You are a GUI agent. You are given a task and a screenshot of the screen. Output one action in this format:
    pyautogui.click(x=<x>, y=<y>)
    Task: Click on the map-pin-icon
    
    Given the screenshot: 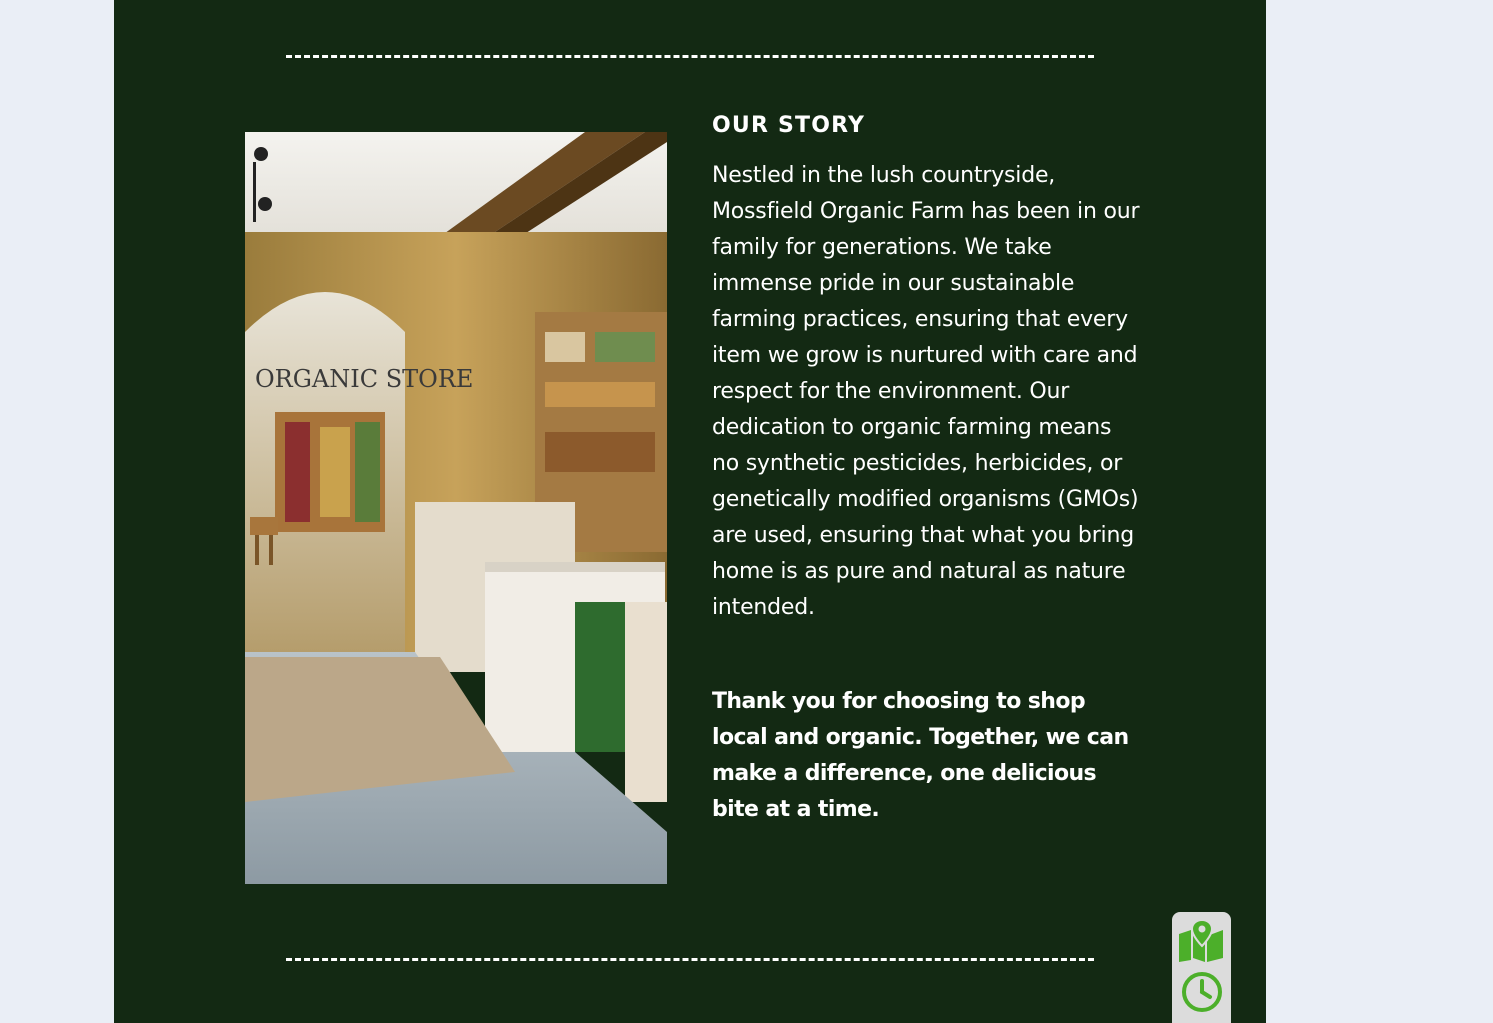 What is the action you would take?
    pyautogui.click(x=1200, y=940)
    